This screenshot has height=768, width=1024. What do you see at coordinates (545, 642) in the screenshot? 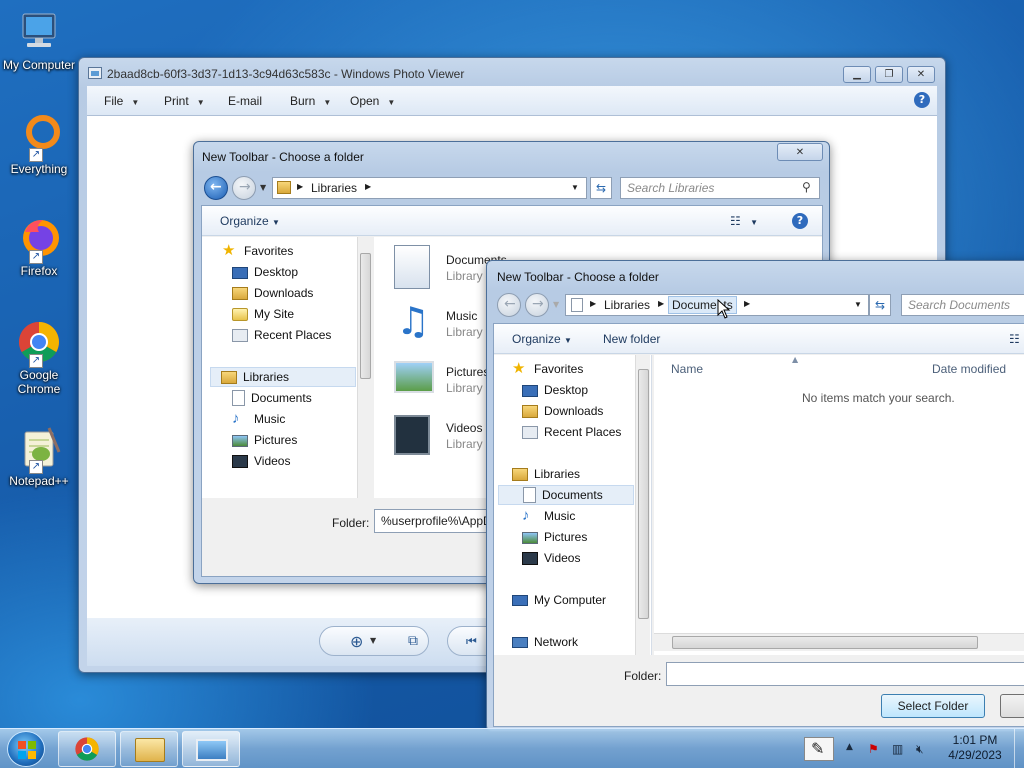
I see `tree-network: Network` at bounding box center [545, 642].